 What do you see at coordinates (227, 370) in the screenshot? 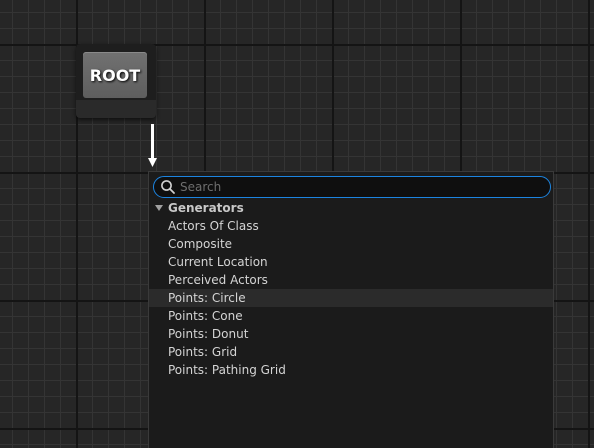
I see `list-item-label: Points: Pathing Grid` at bounding box center [227, 370].